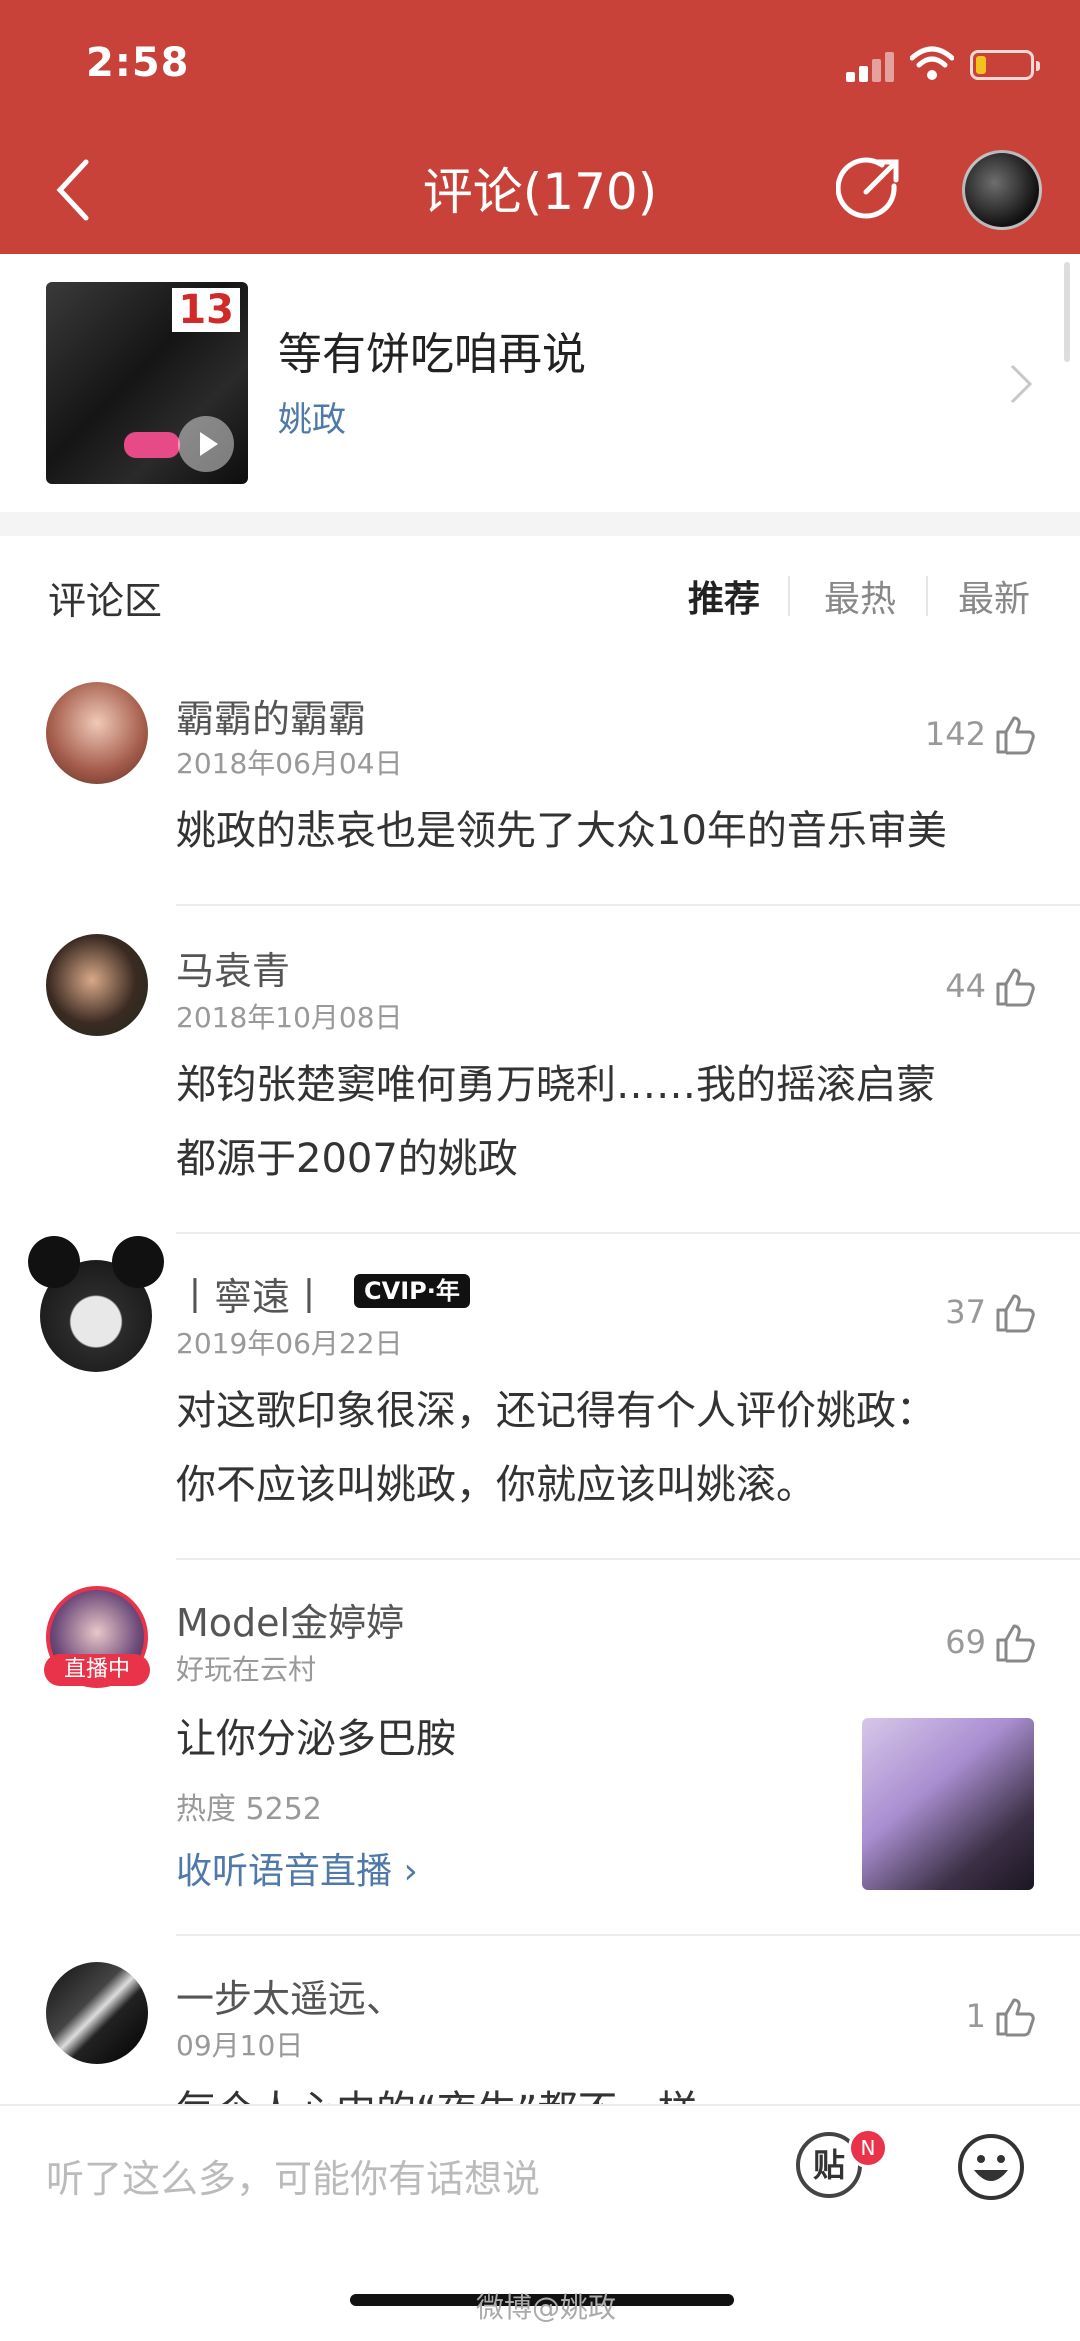  Describe the element at coordinates (948, 1804) in the screenshot. I see `live-thumbnail` at that location.